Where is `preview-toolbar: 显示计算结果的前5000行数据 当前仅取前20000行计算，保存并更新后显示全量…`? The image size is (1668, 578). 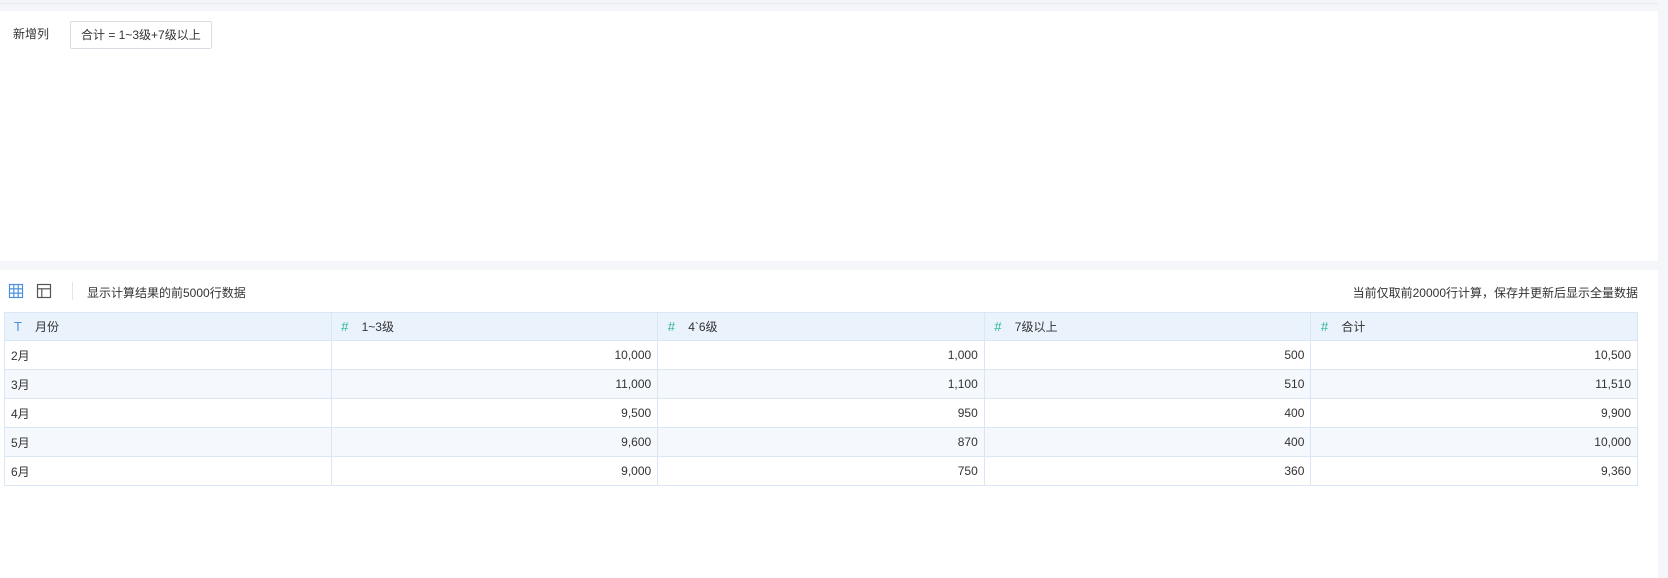 preview-toolbar: 显示计算结果的前5000行数据 当前仅取前20000行计算，保存并更新后显示全量… is located at coordinates (825, 291).